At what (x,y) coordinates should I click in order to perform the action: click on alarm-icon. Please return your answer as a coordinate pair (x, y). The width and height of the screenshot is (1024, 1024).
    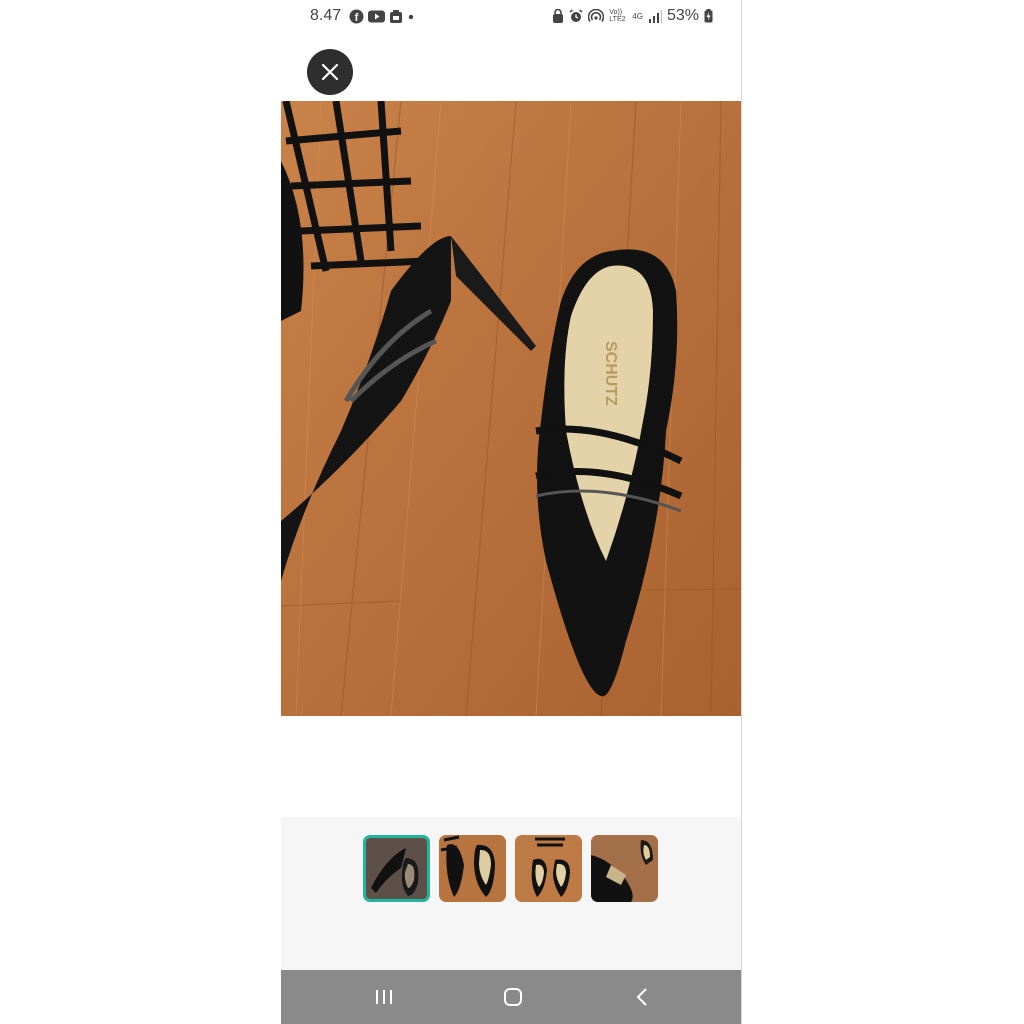
    Looking at the image, I should click on (576, 15).